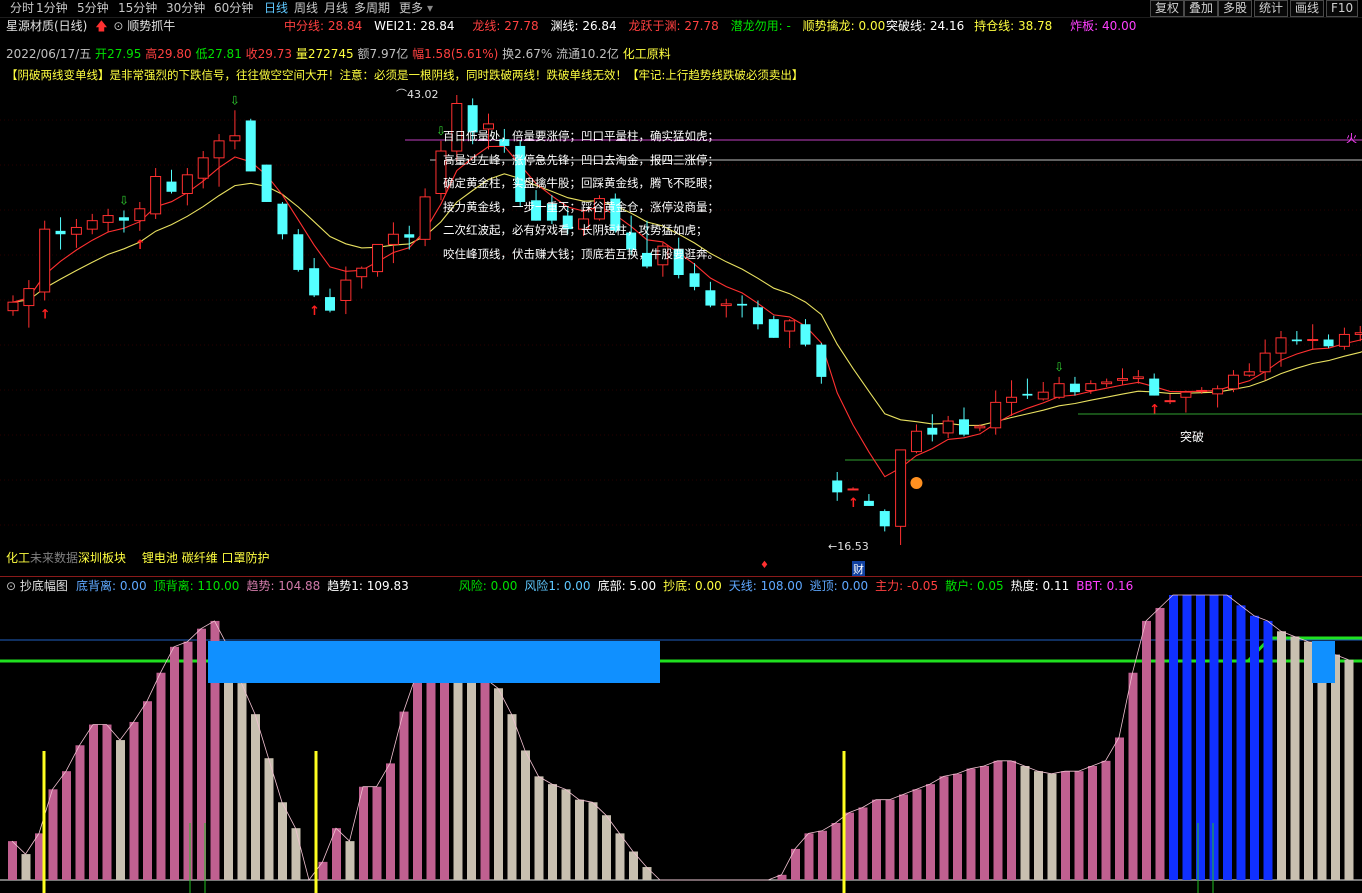 The width and height of the screenshot is (1362, 893). What do you see at coordinates (581, 253) in the screenshot?
I see `poem-line: 咬住峰顶线，伏击赚大钱；顶底若互换，牛股要逛奔。` at bounding box center [581, 253].